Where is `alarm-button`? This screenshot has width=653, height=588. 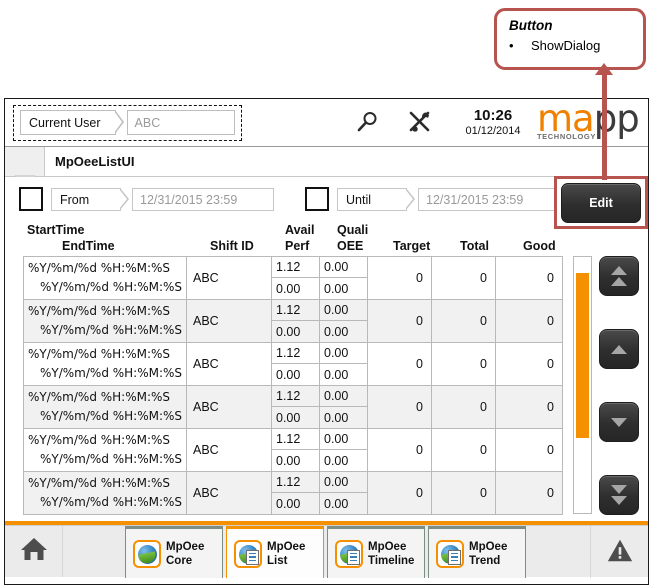 alarm-button is located at coordinates (619, 552).